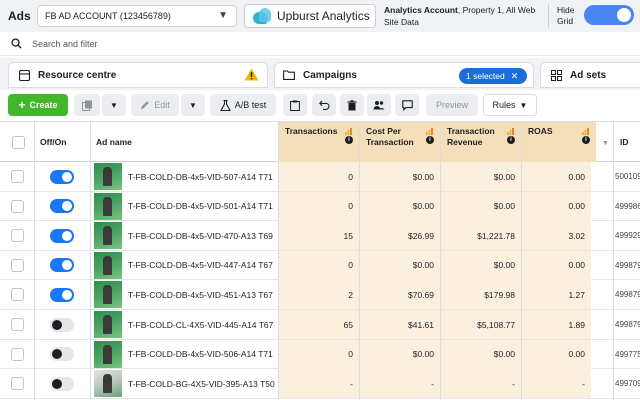 The image size is (640, 400). Describe the element at coordinates (556, 354) in the screenshot. I see `roas-cell: 0.00` at that location.